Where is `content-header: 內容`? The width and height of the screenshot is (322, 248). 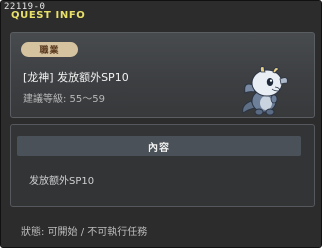
content-header: 內容 is located at coordinates (159, 146).